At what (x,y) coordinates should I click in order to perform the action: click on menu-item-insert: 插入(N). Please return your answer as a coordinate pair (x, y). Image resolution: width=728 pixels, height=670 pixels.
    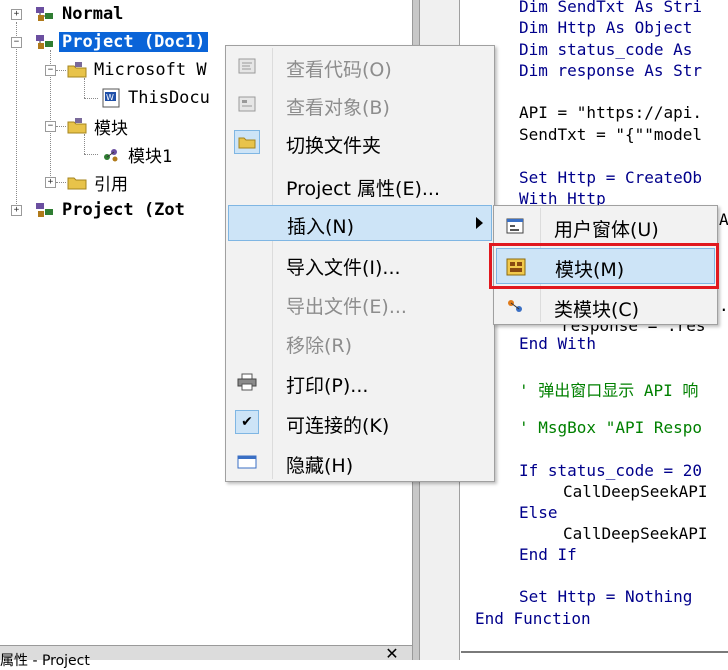
    Looking at the image, I should click on (360, 223).